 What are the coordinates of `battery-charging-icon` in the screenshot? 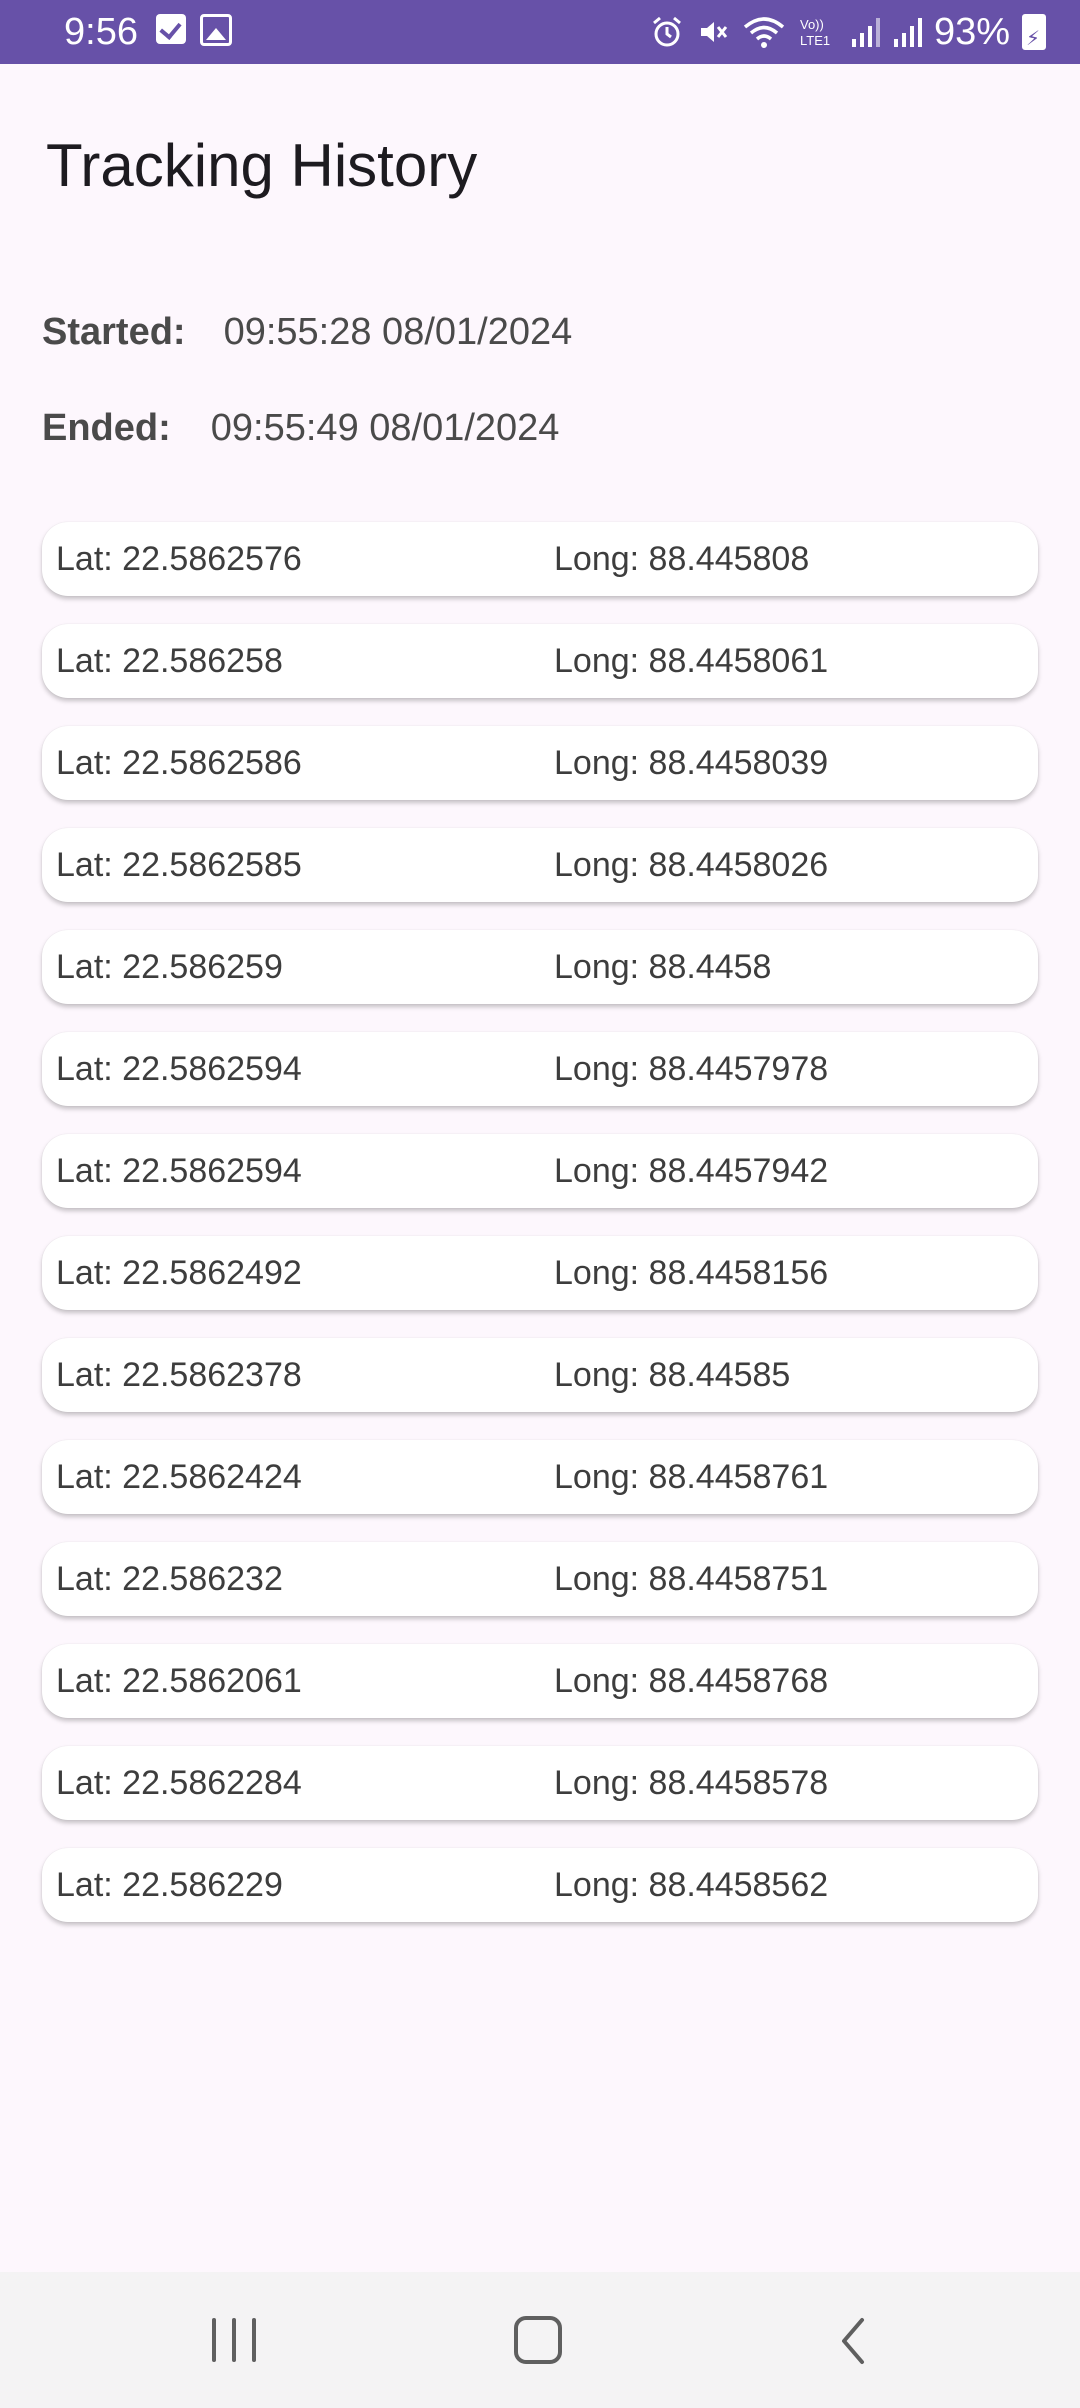 It's located at (1034, 38).